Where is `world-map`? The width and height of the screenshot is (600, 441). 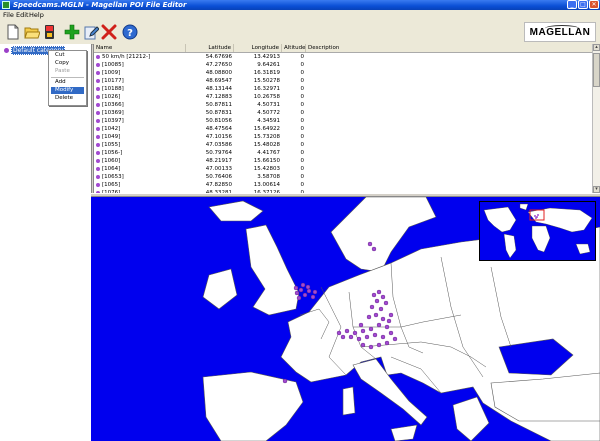
world-map is located at coordinates (538, 231).